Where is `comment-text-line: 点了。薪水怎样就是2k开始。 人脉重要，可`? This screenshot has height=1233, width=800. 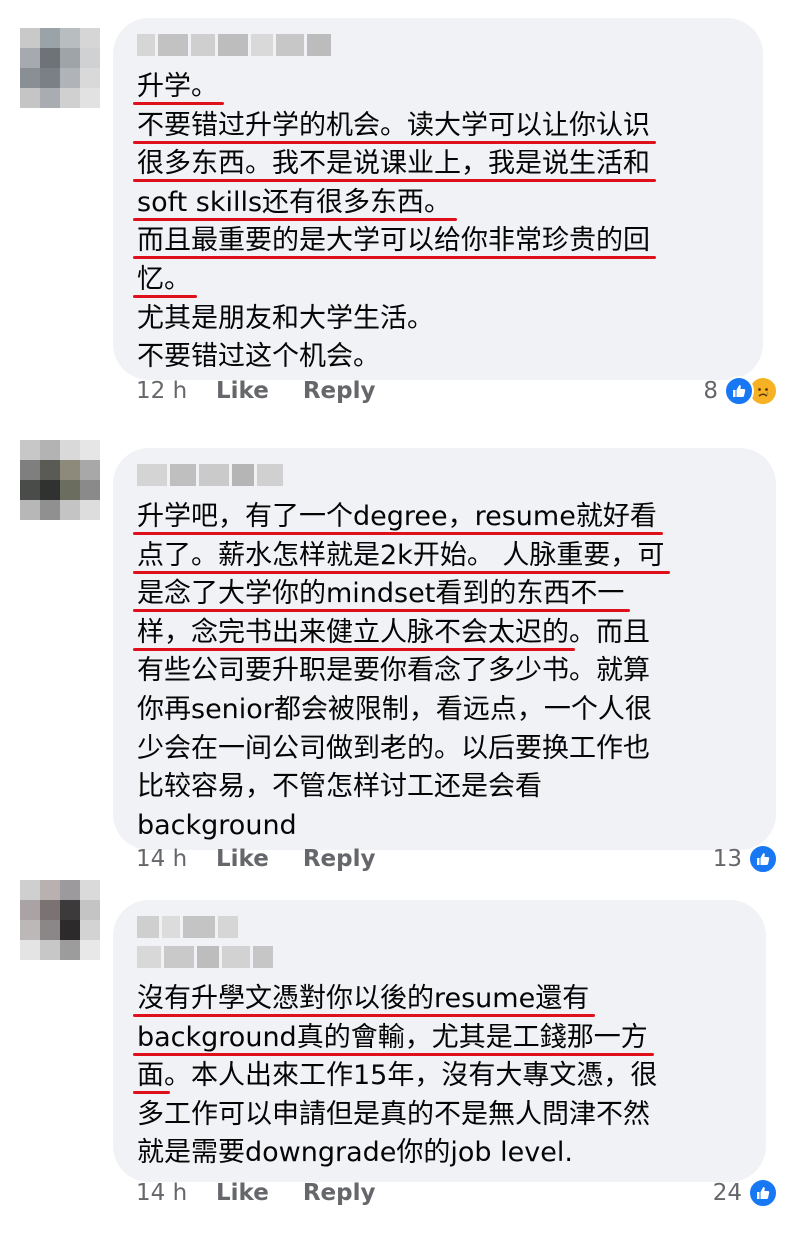 comment-text-line: 点了。薪水怎样就是2k开始。 人脉重要，可 is located at coordinates (444, 556).